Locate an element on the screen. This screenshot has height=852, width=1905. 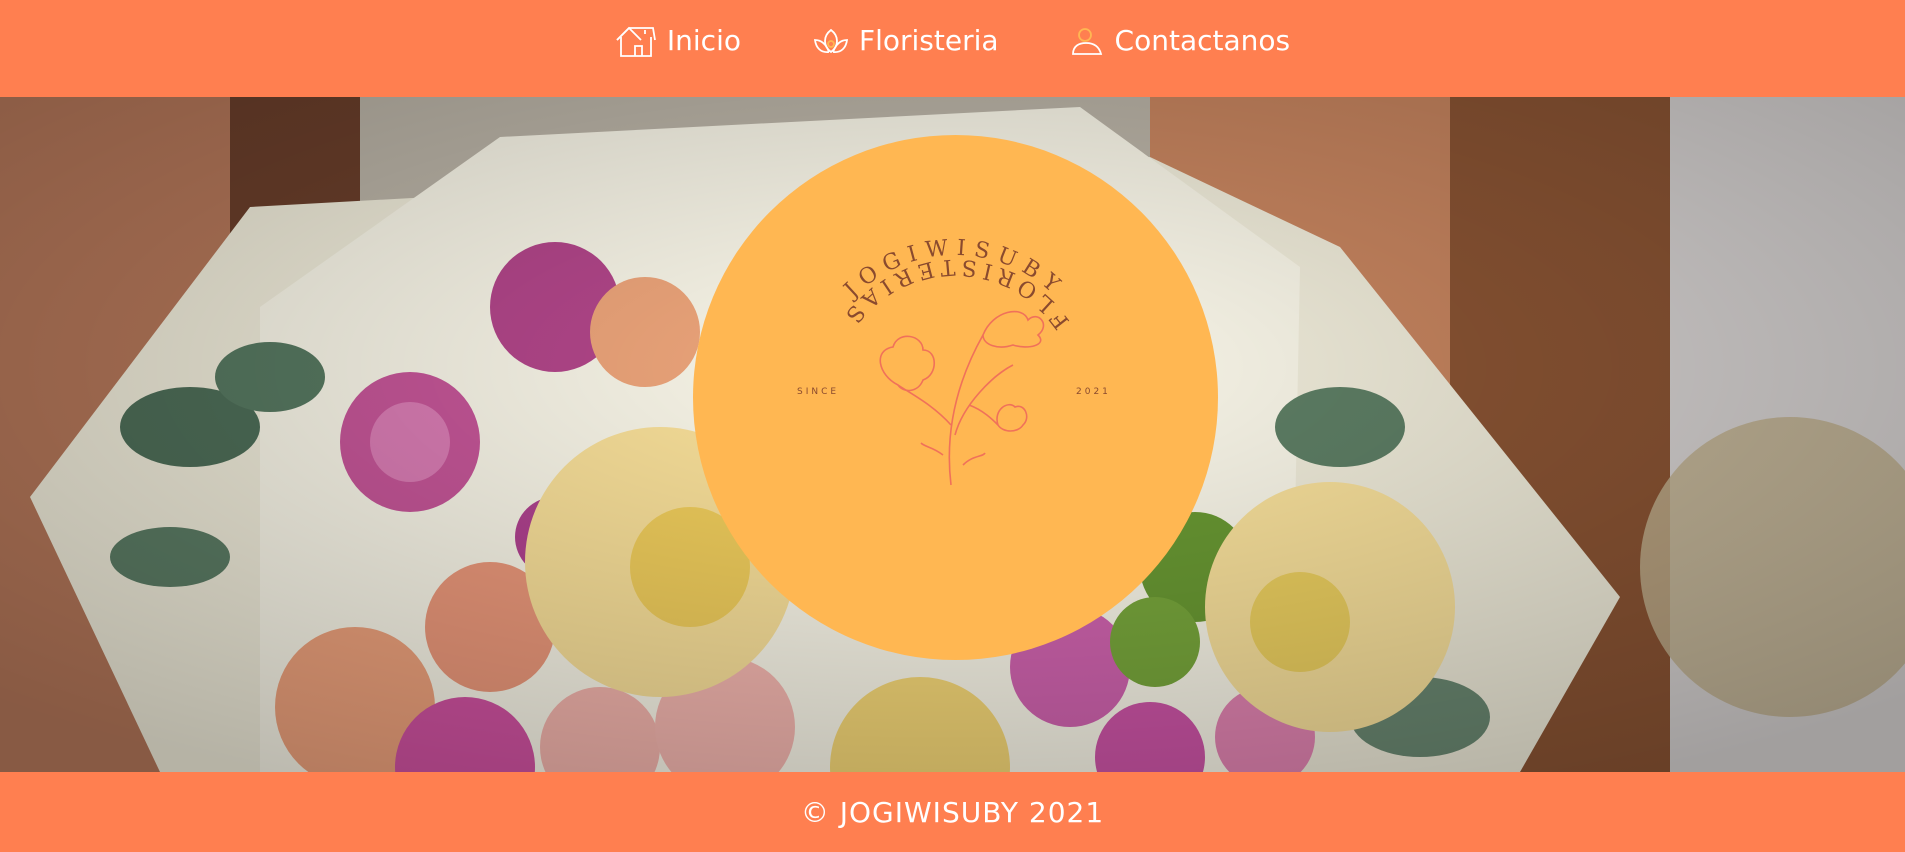
nav-item-contactanos: Contactanos is located at coordinates (1181, 40).